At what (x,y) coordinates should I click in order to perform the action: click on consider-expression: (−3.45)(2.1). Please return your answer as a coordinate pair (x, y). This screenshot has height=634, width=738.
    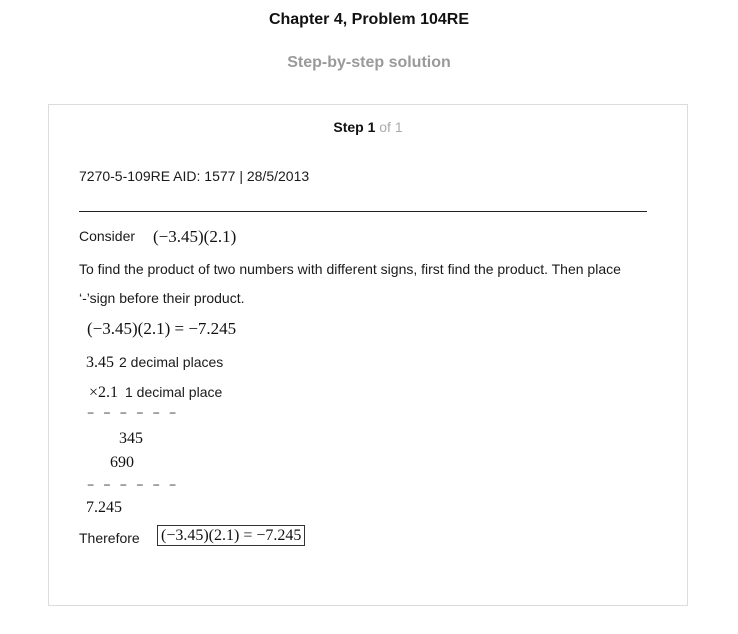
    Looking at the image, I should click on (195, 236).